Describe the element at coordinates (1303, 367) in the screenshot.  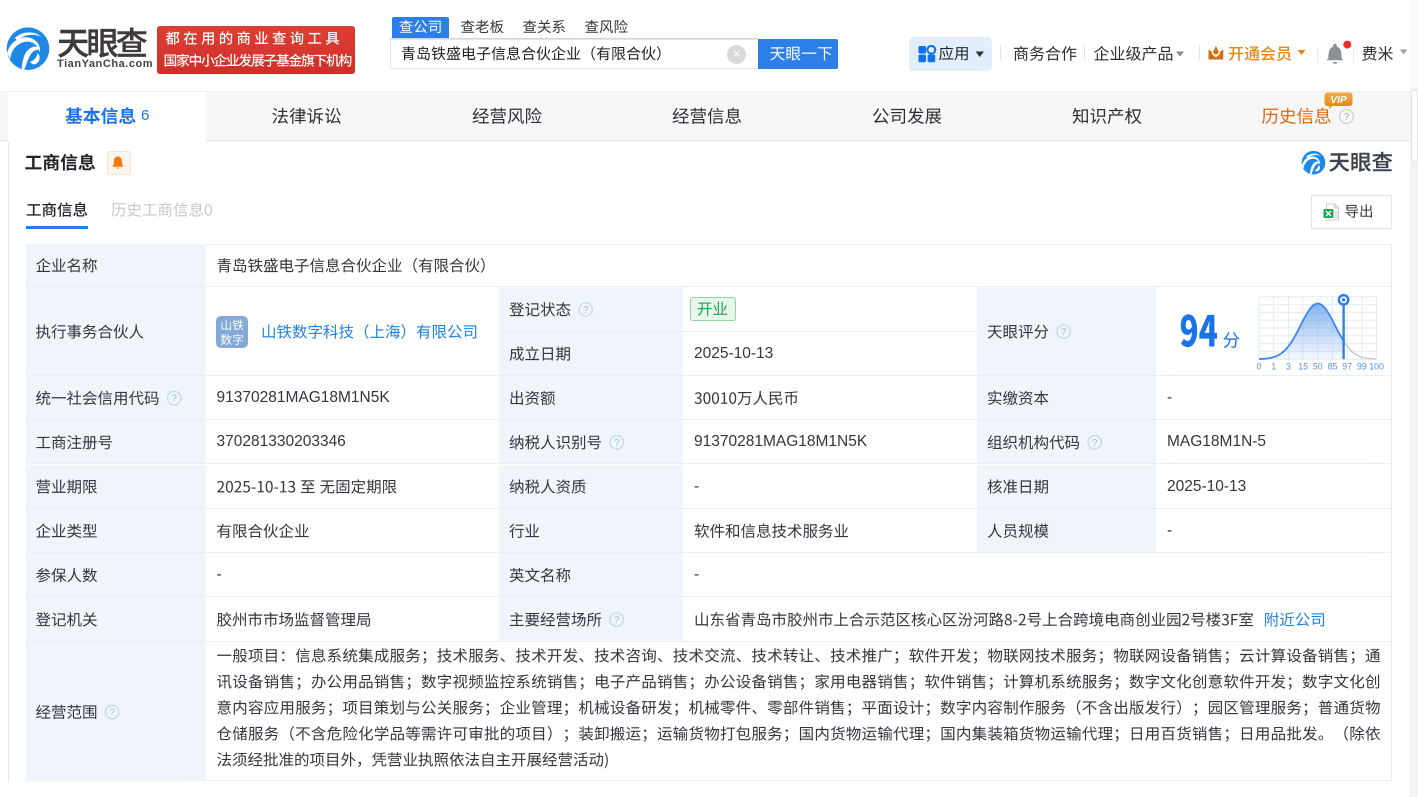
I see `svg-text: 15` at that location.